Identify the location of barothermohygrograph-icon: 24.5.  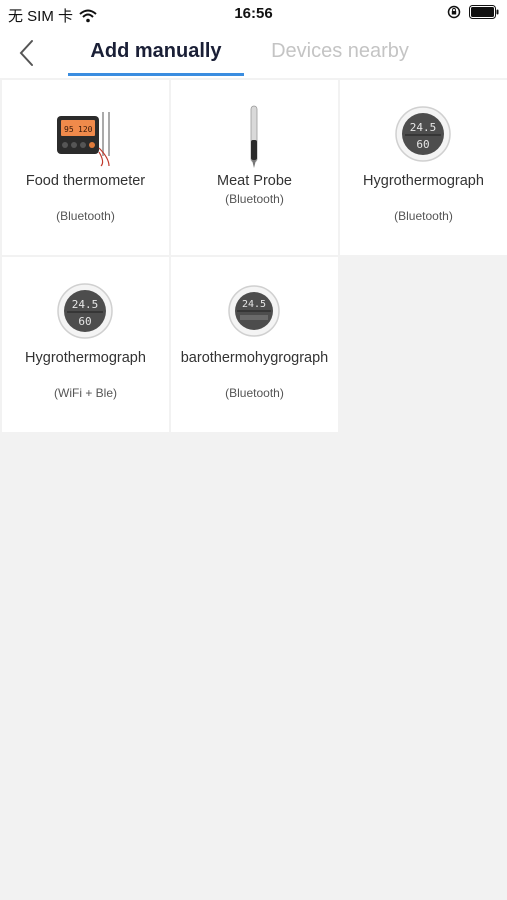
(254, 311).